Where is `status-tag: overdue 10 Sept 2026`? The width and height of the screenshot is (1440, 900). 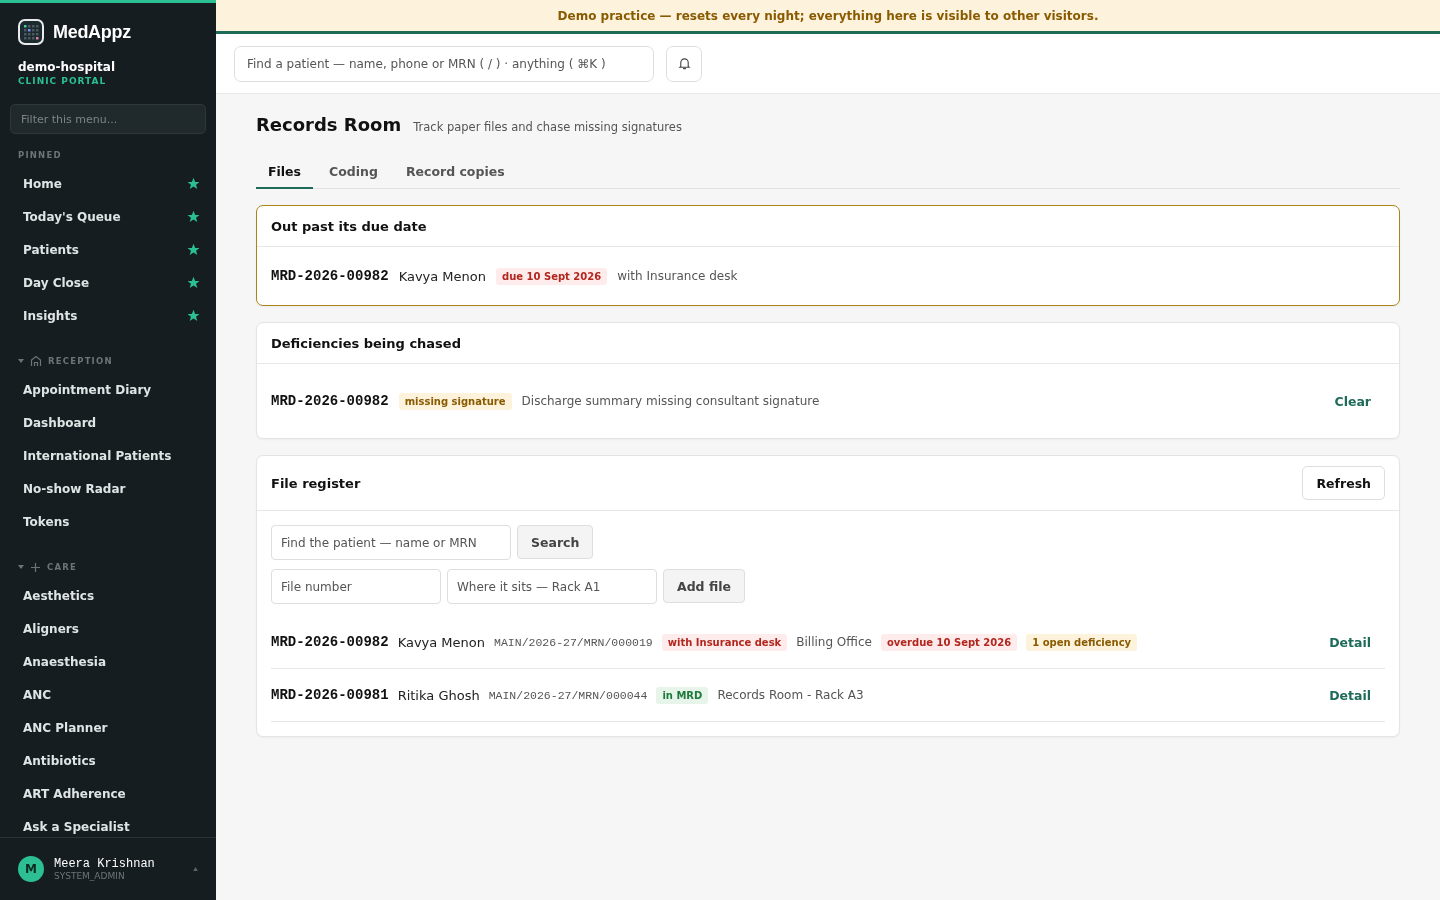
status-tag: overdue 10 Sept 2026 is located at coordinates (949, 642).